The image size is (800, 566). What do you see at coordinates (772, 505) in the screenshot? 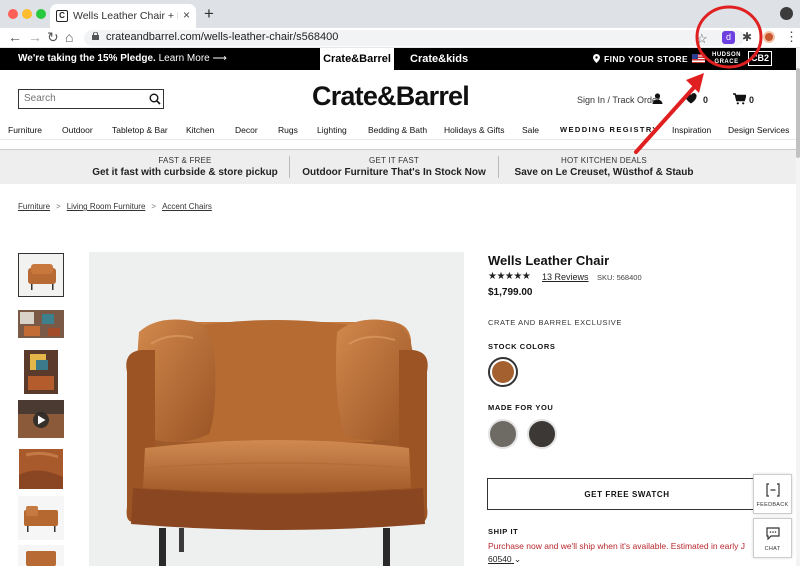
I see `feedback-label: FEEDBACK` at bounding box center [772, 505].